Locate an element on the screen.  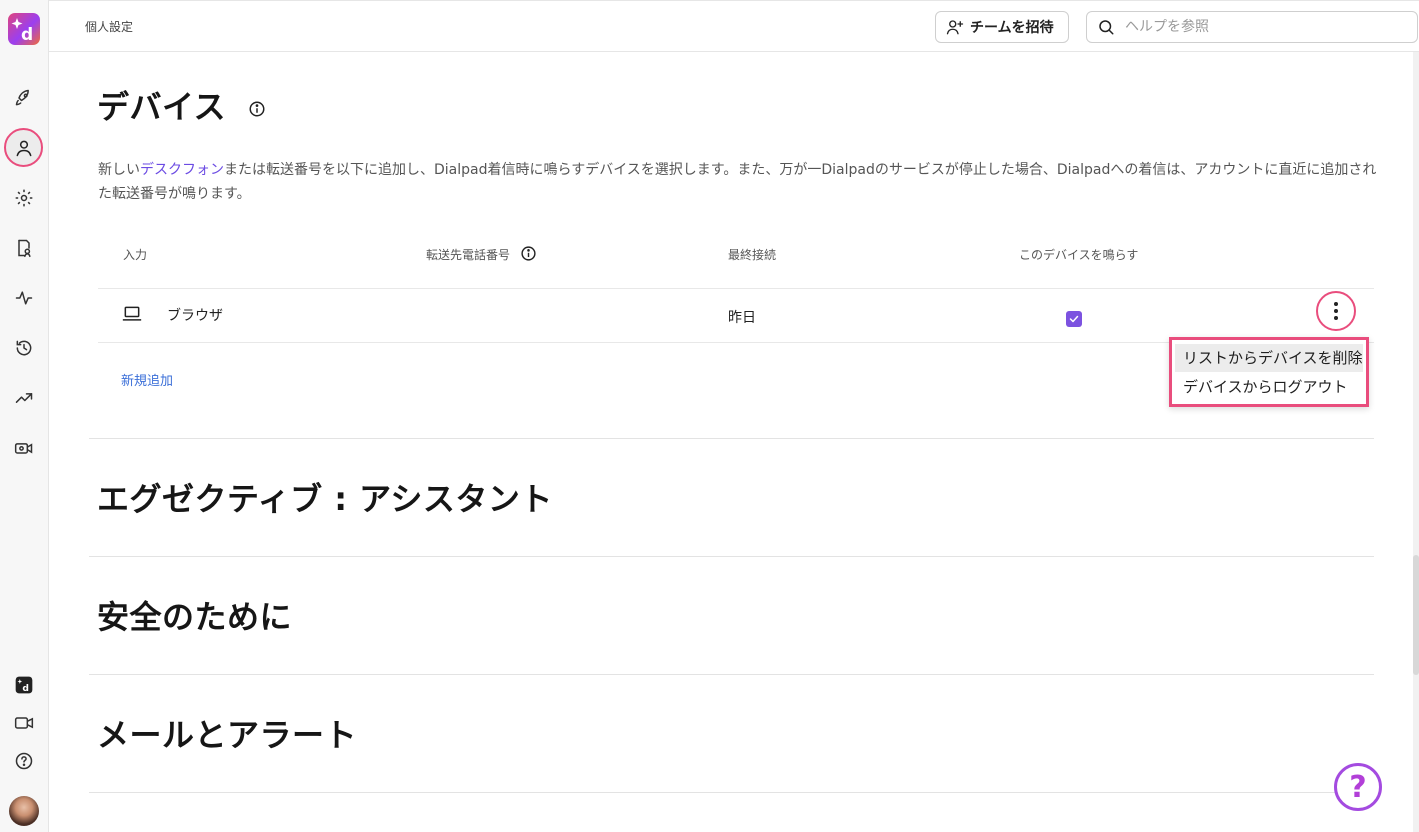
scrollbar-track is located at coordinates (1416, 442).